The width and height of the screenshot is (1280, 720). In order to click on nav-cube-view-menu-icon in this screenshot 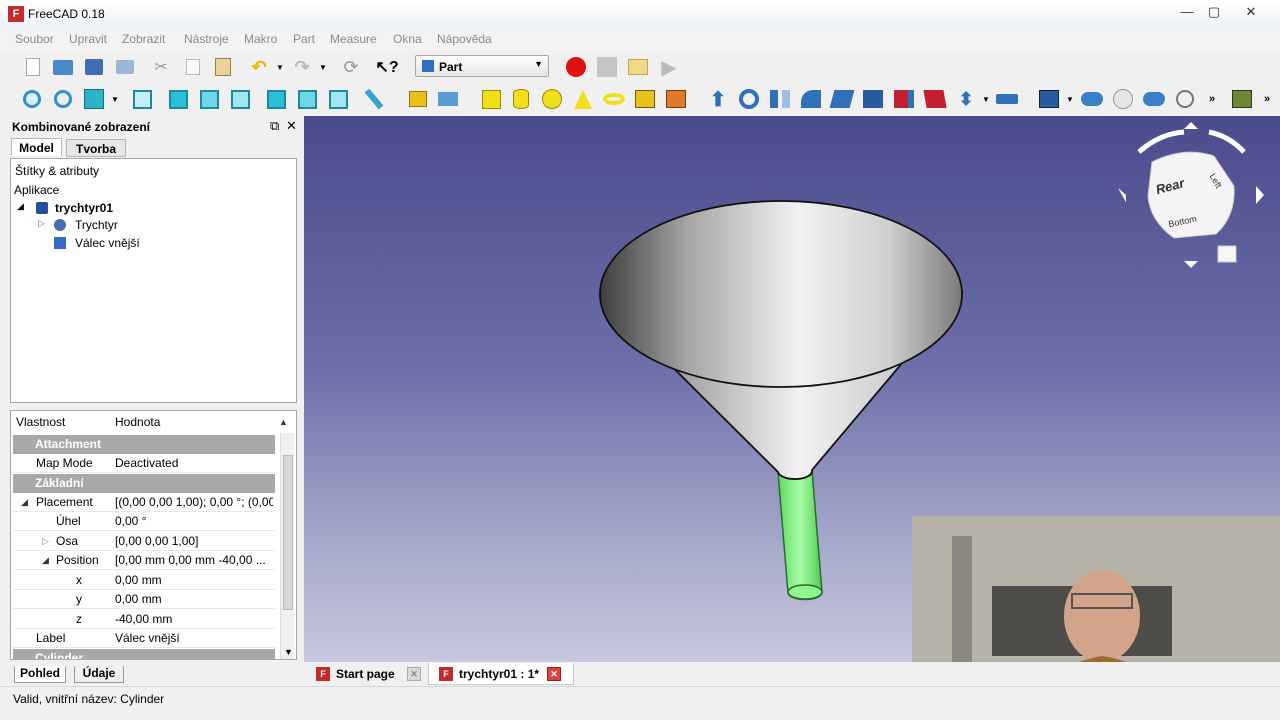, I will do `click(1227, 254)`.